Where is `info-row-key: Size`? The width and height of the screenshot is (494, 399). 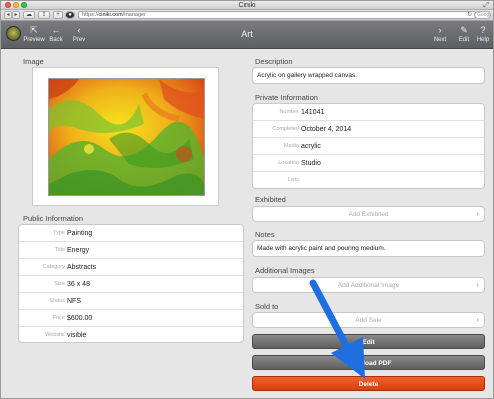
info-row-key: Size is located at coordinates (59, 284).